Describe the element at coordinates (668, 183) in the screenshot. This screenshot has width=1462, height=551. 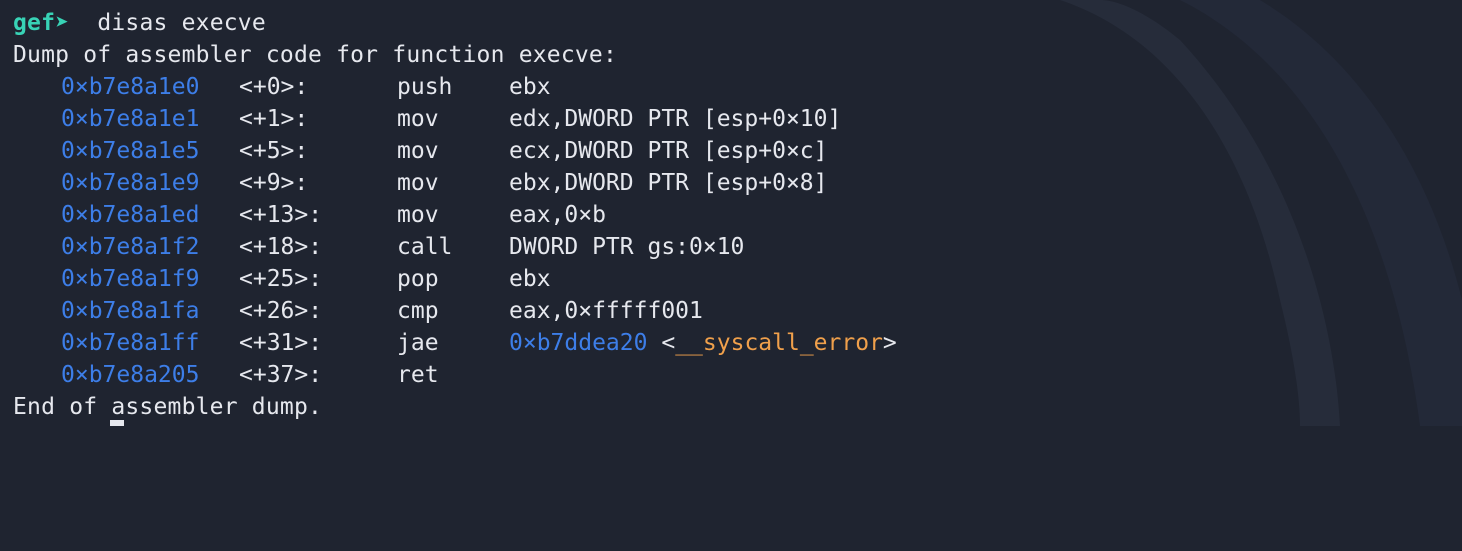
I see `asm-operands: ebx,DWORD PTR [esp+0×8]` at that location.